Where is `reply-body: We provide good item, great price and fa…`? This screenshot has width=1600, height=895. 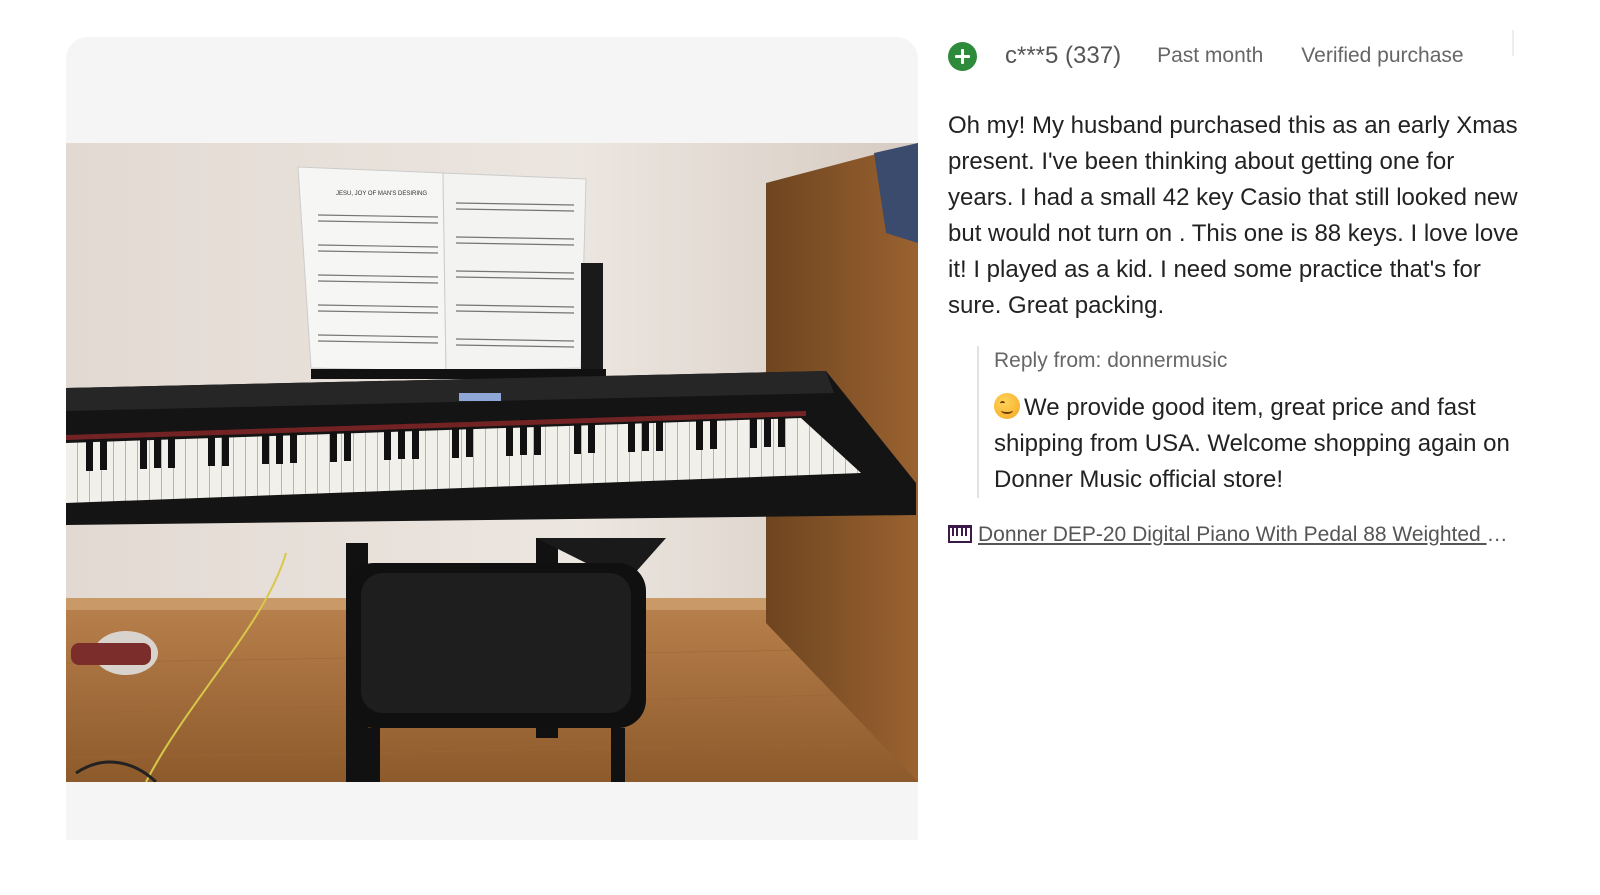 reply-body: We provide good item, great price and fa… is located at coordinates (1254, 444).